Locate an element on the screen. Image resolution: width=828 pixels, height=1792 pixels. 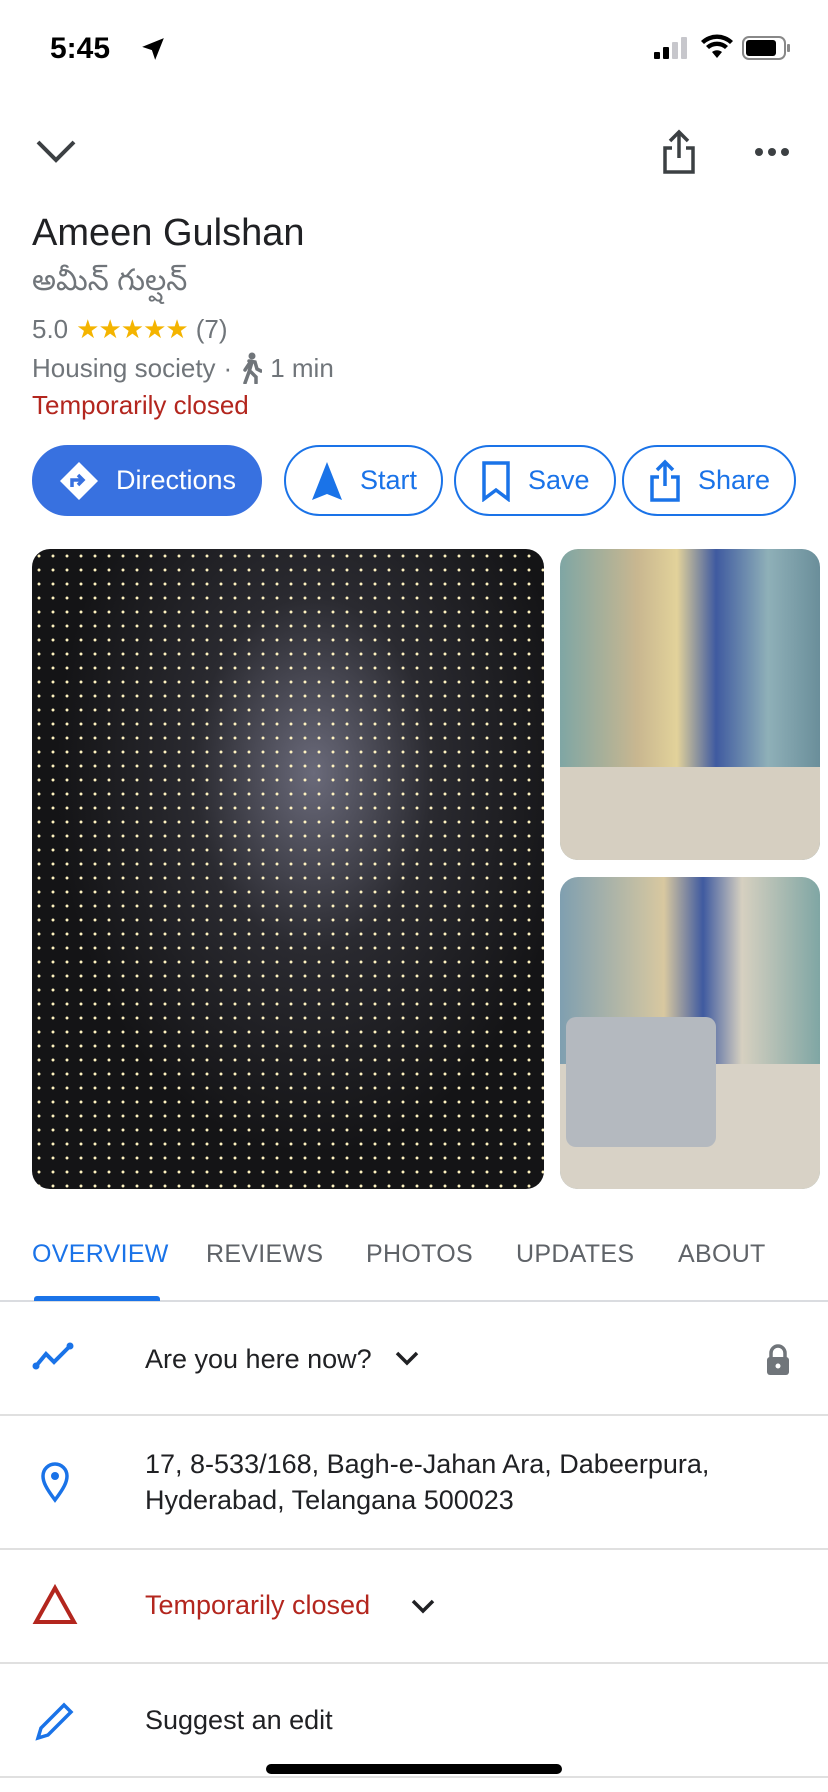
tab-overview: OVERVIEW is located at coordinates (100, 1254).